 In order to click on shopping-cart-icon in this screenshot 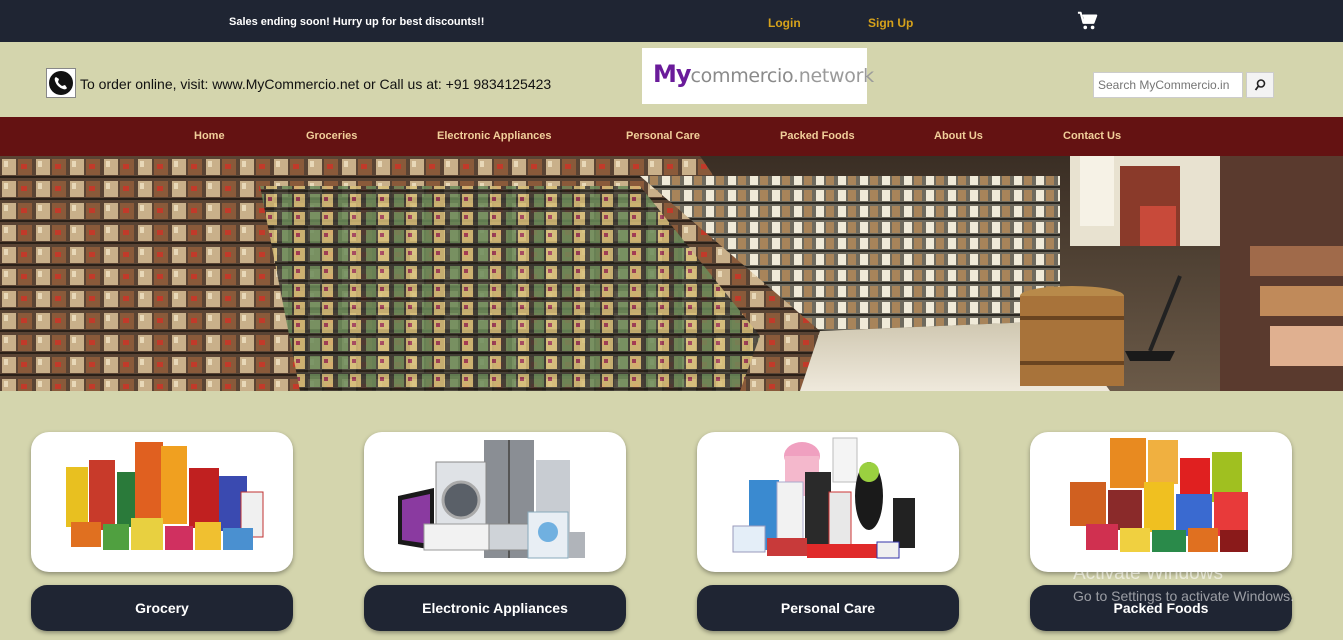, I will do `click(1088, 21)`.